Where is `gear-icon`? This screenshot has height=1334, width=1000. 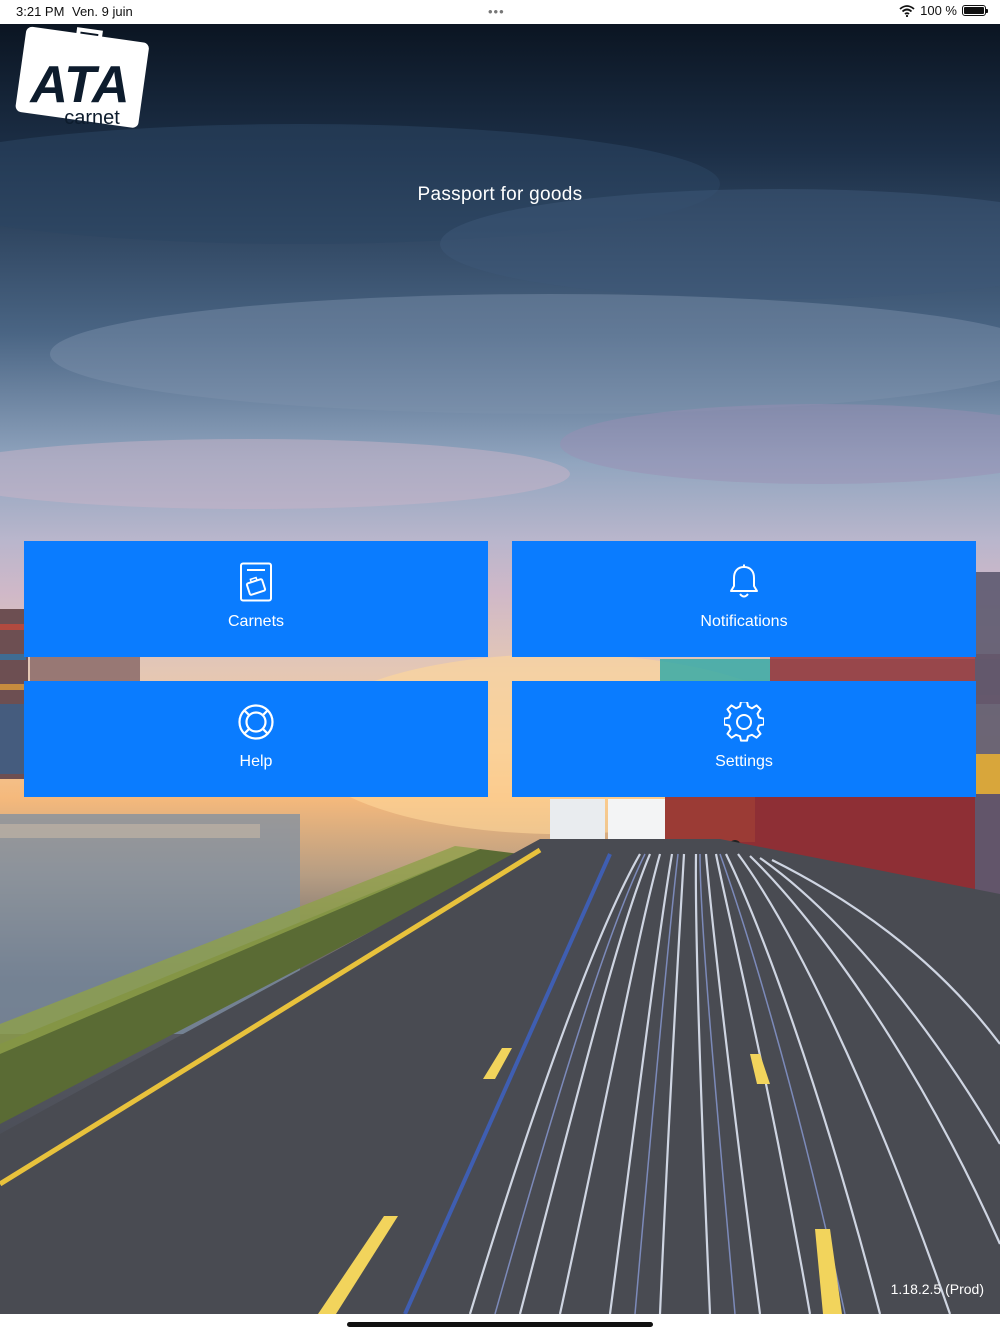 gear-icon is located at coordinates (744, 722).